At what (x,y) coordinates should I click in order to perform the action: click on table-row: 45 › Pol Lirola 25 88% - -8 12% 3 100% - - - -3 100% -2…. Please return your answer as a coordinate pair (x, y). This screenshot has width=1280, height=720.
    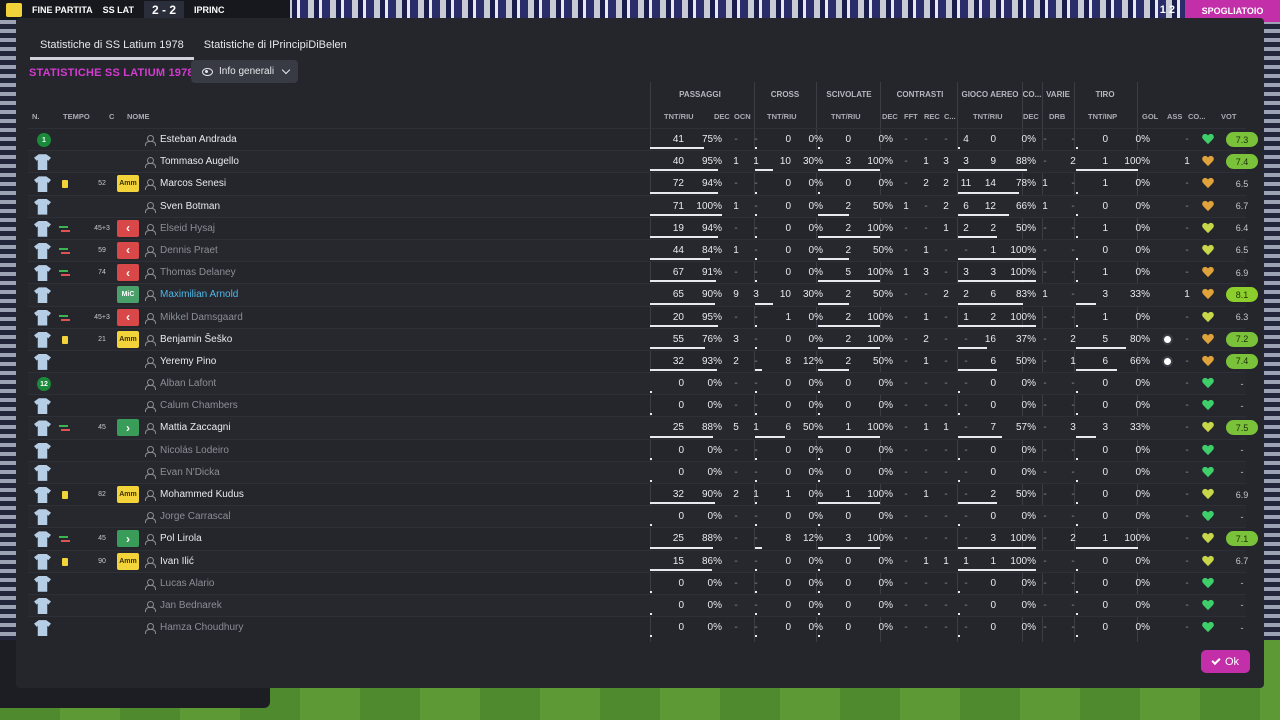
    Looking at the image, I should click on (643, 538).